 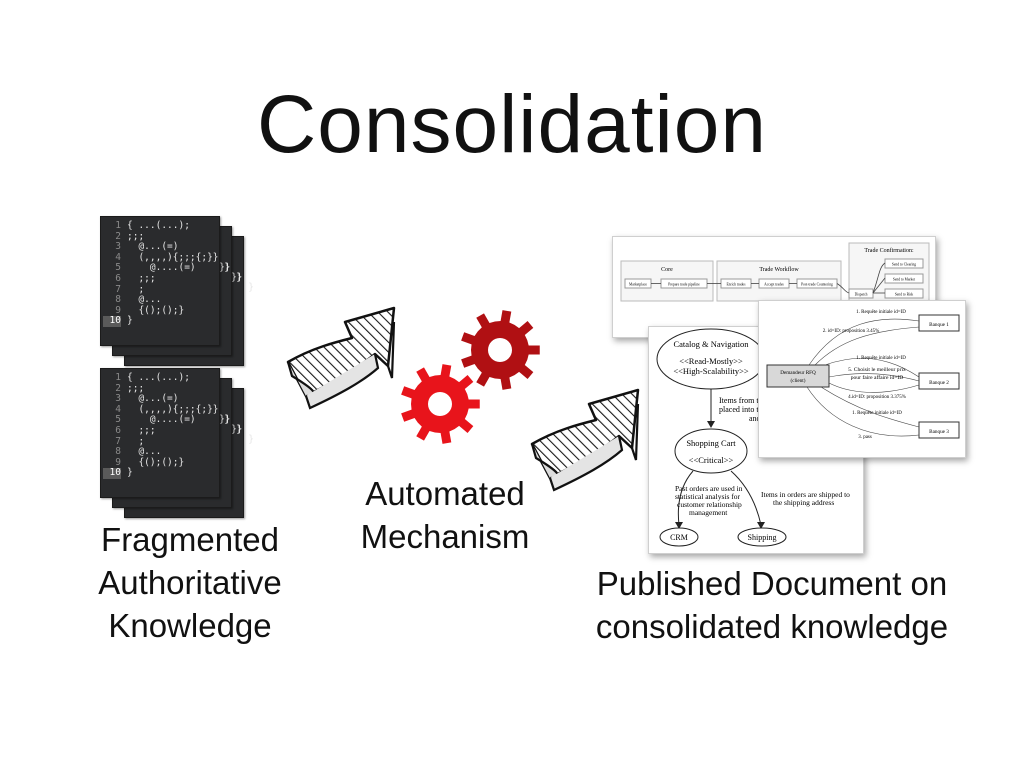 I want to click on fragmented-knowledge-label: Fragmented Authoritative Knowledge, so click(x=190, y=582).